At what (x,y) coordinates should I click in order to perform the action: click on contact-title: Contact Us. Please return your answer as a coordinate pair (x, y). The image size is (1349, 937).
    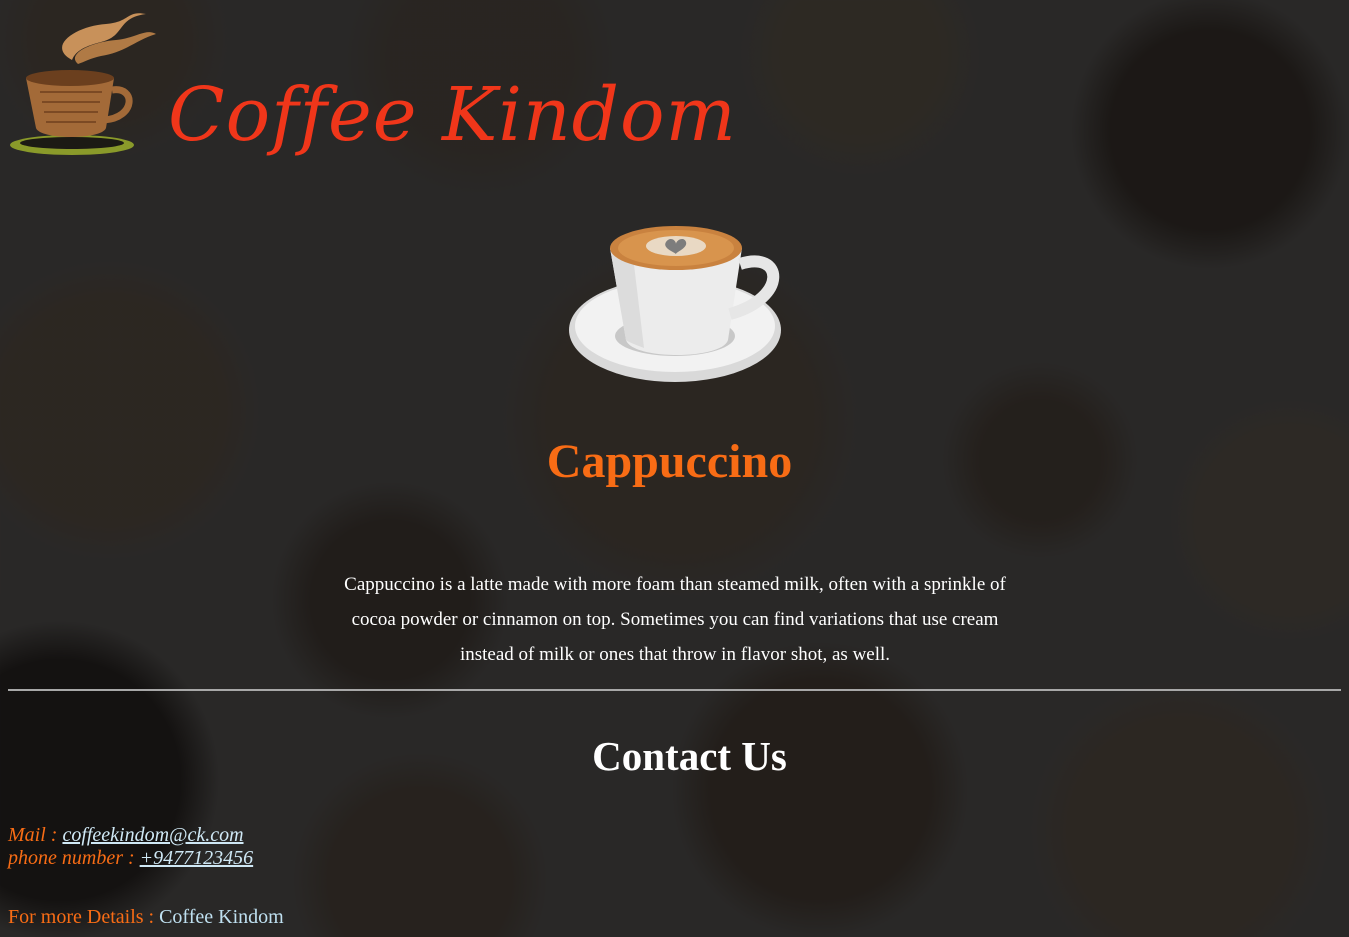
    Looking at the image, I should click on (689, 756).